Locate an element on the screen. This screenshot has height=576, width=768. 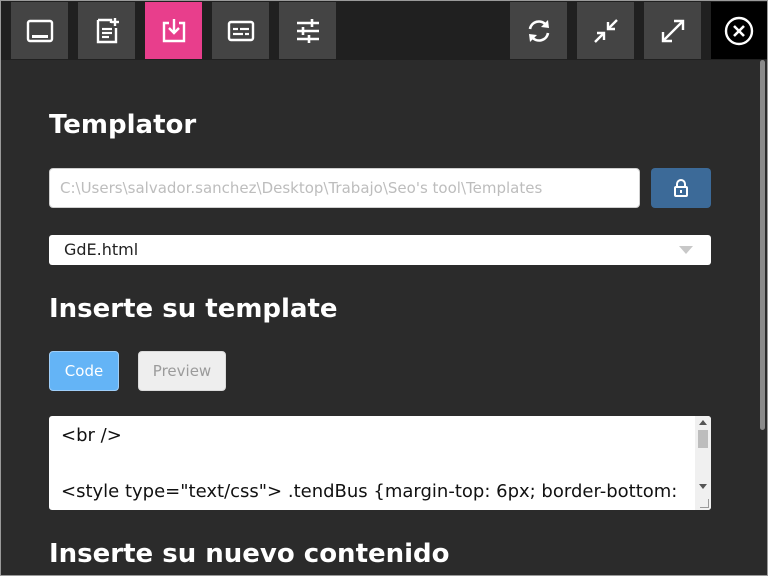
maximize-icon is located at coordinates (672, 30).